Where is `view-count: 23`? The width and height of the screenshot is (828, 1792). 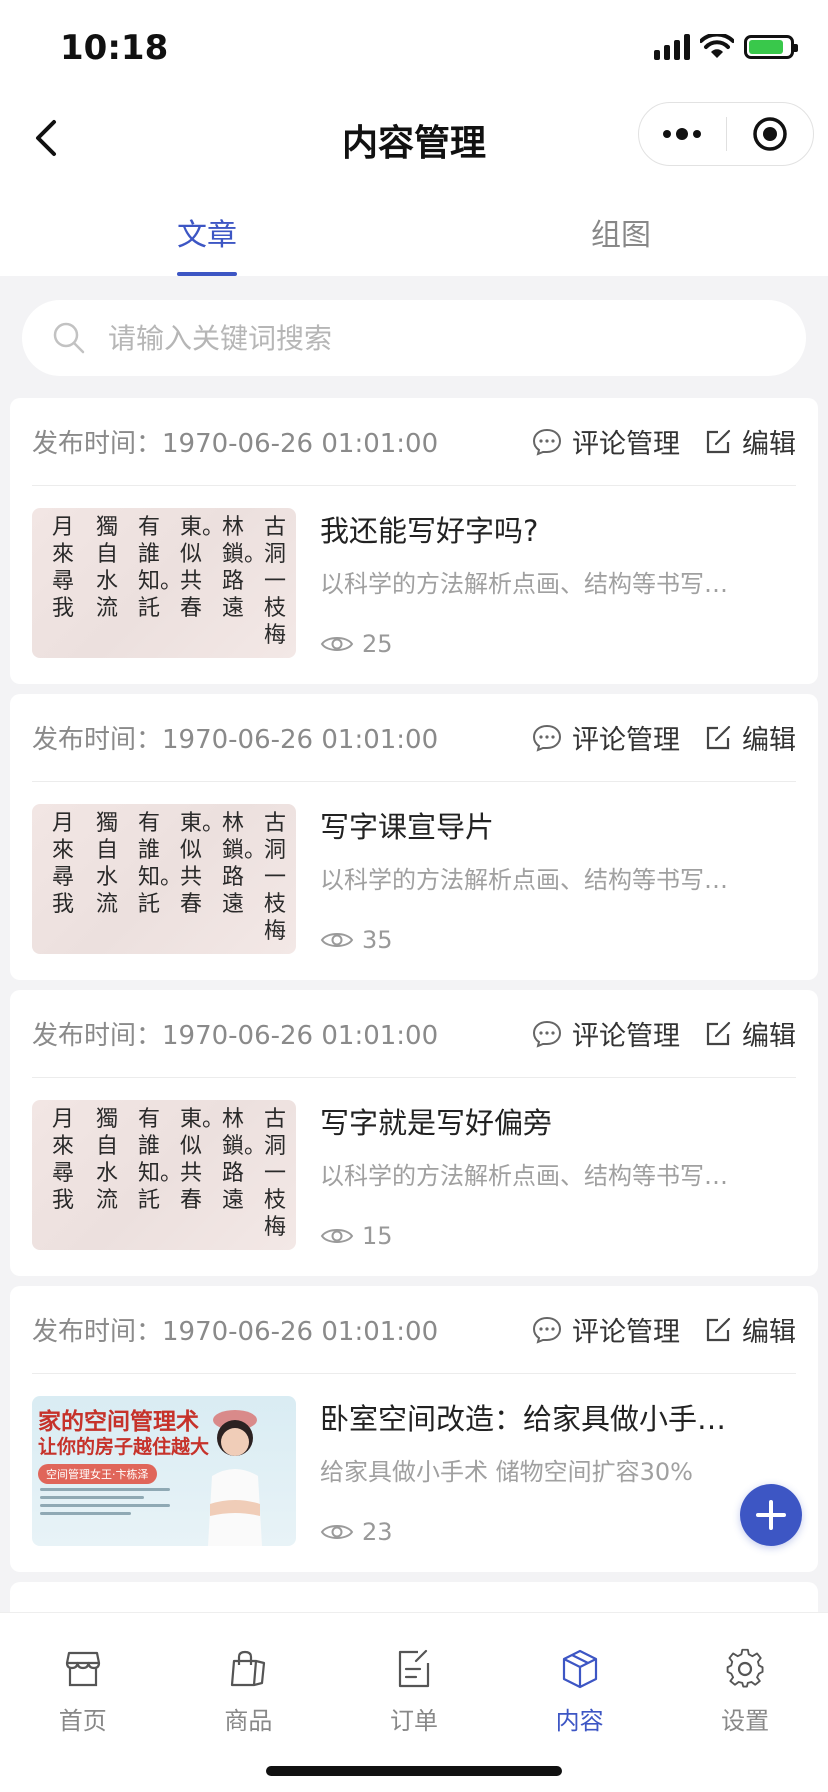
view-count: 23 is located at coordinates (356, 1532).